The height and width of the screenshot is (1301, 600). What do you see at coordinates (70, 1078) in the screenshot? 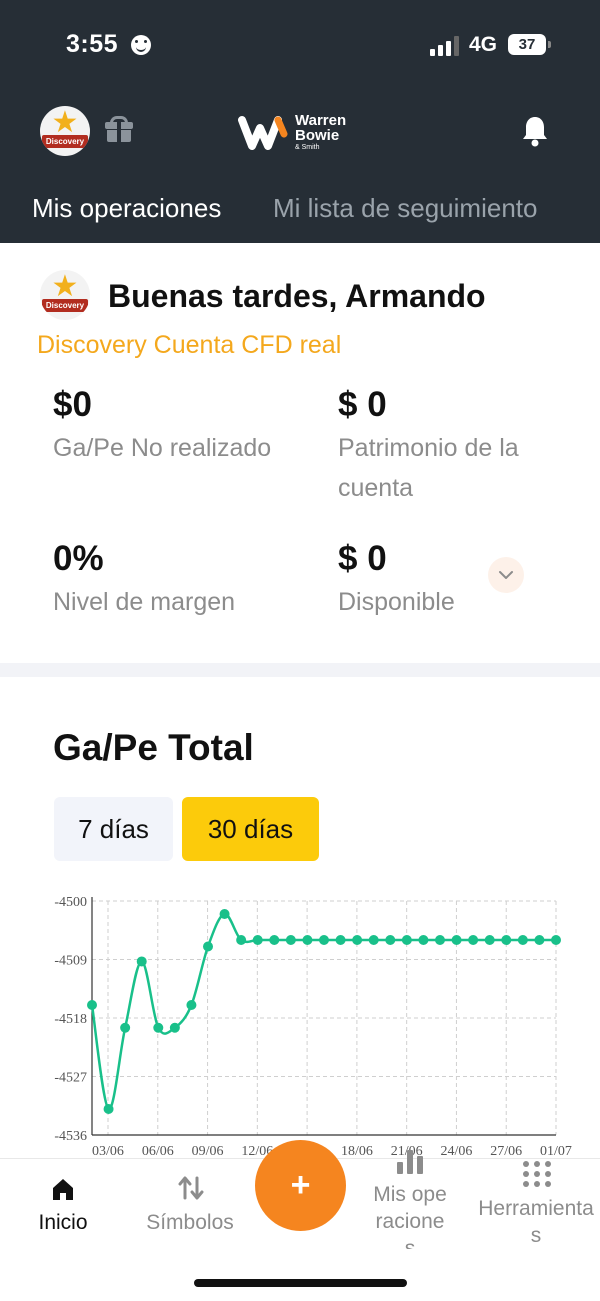
I see `y-tick-label: -4527` at bounding box center [70, 1078].